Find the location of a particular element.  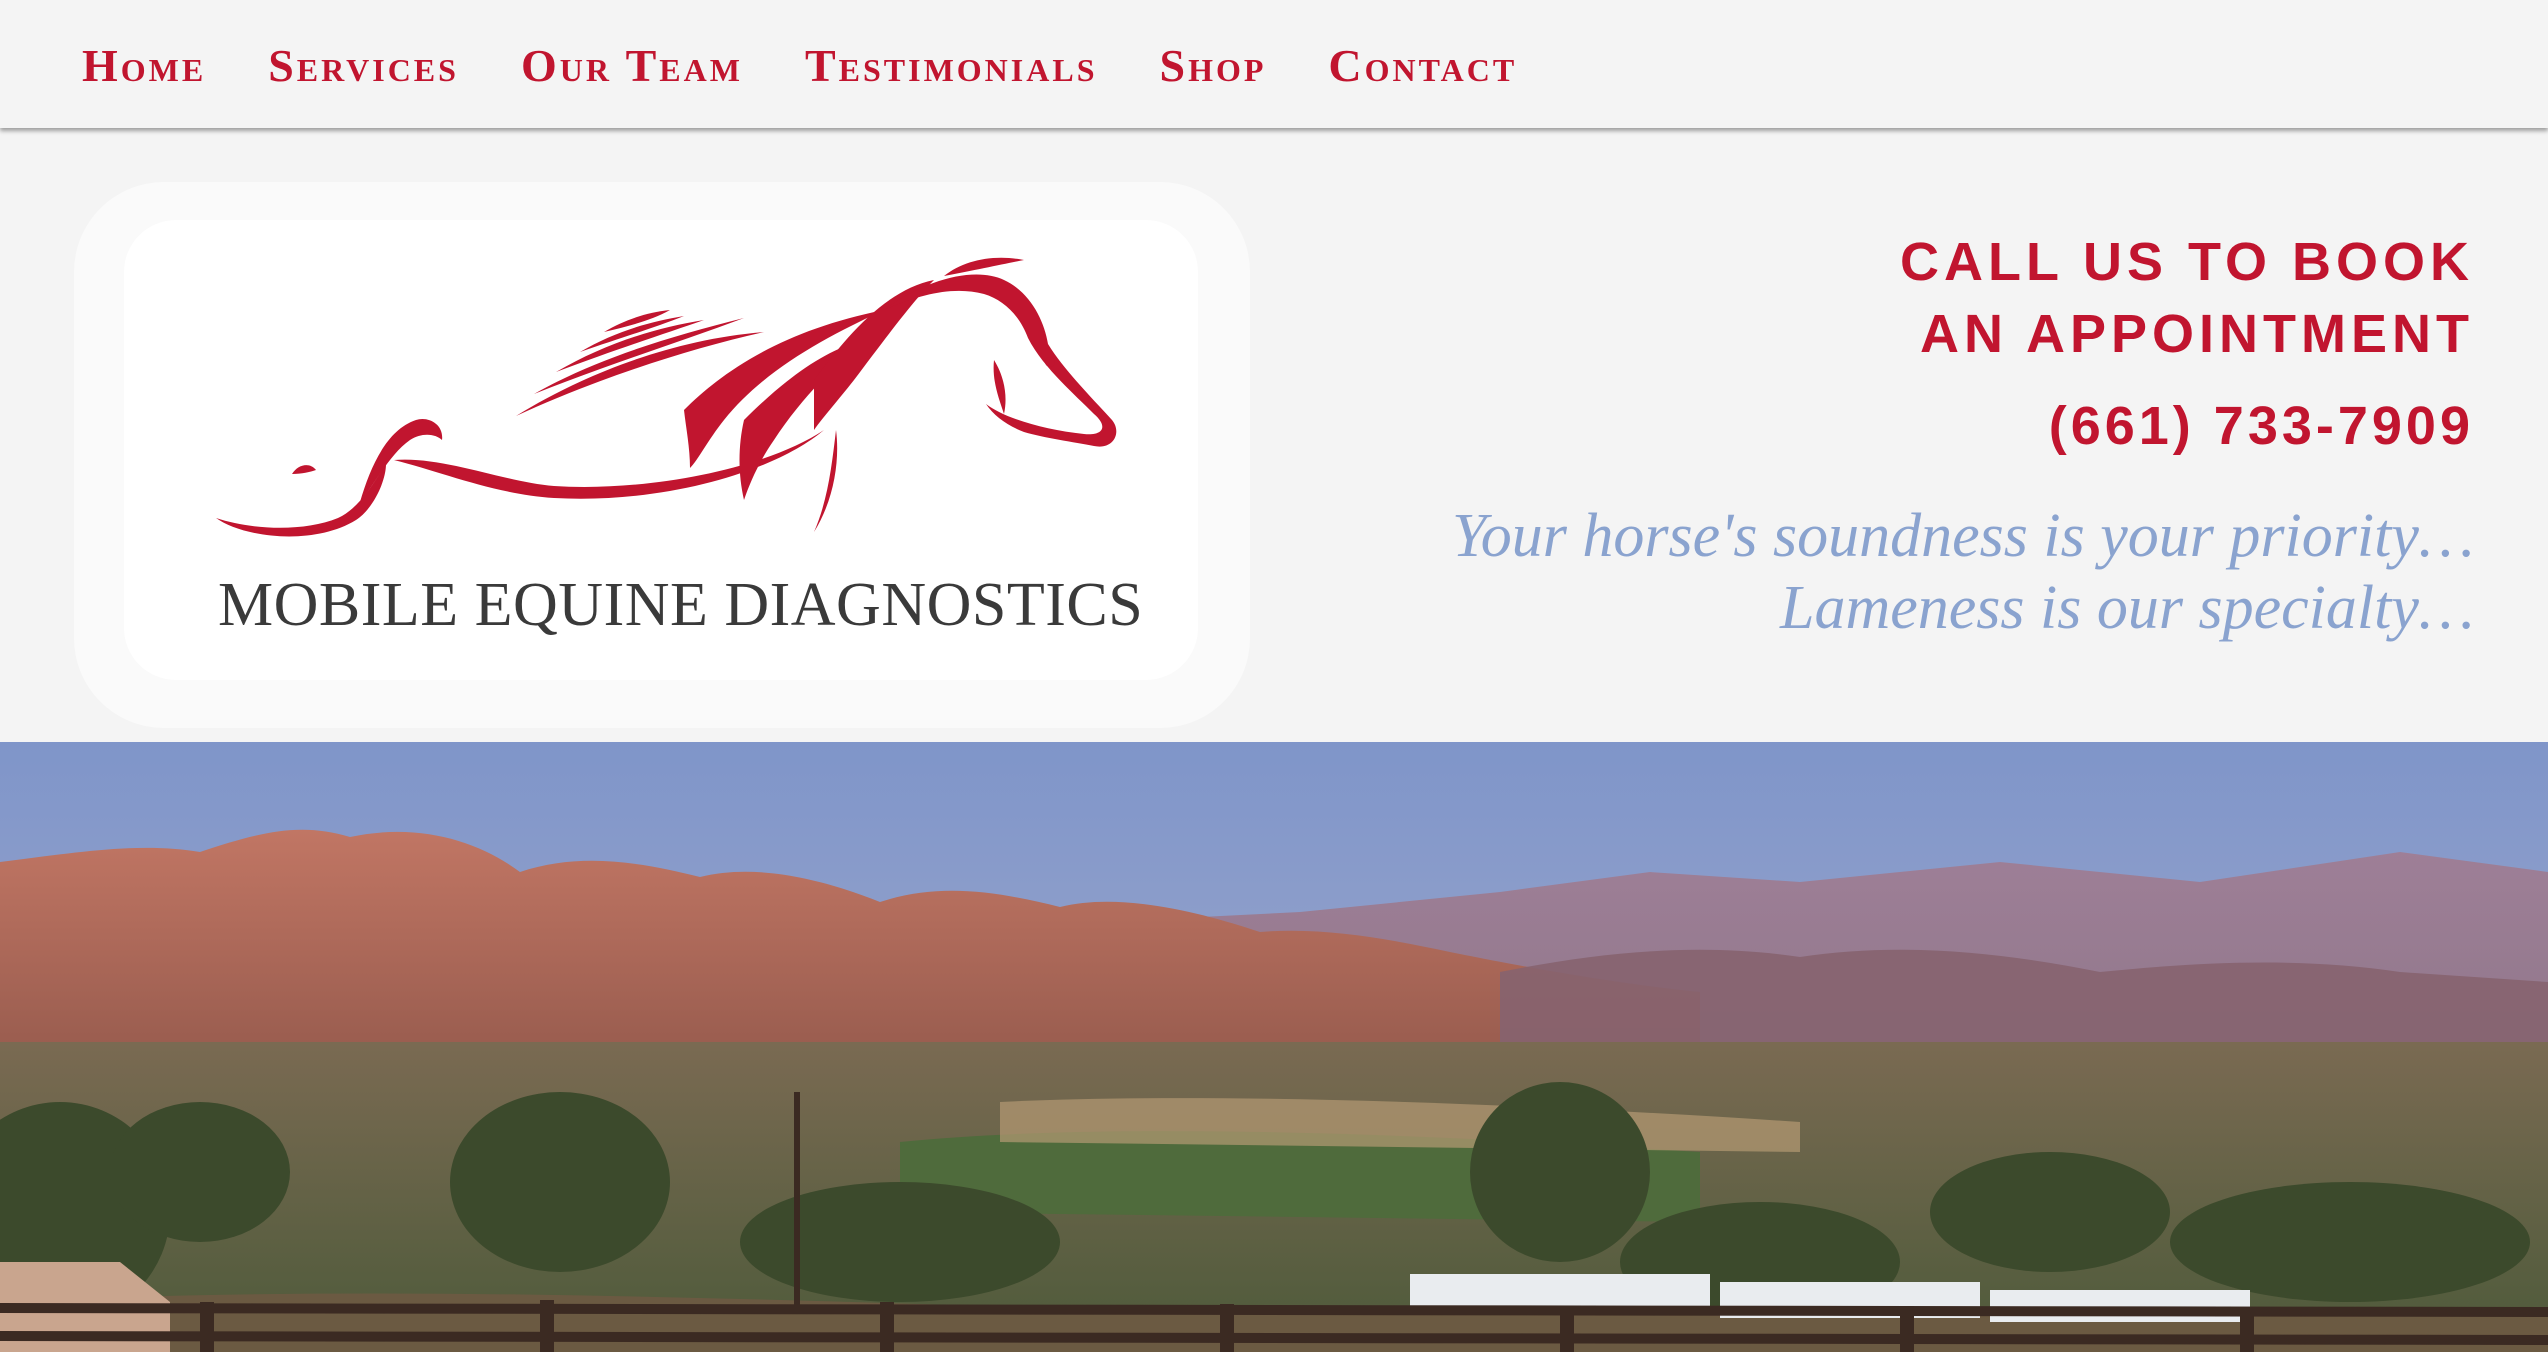

logo-card: MOBILE EQUINE DIAGNOSTICS is located at coordinates (661, 450).